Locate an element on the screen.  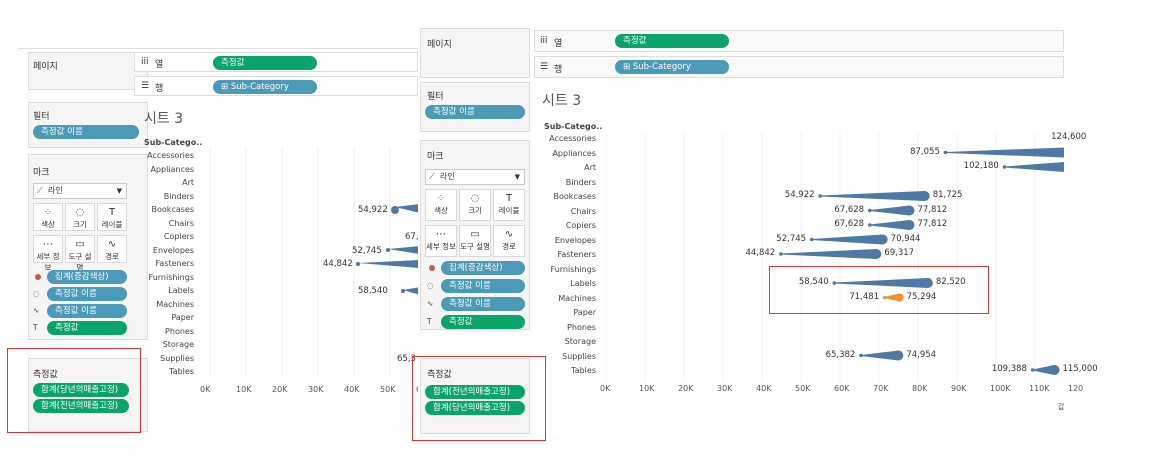
data-label-start: 109,388 is located at coordinates (1009, 369).